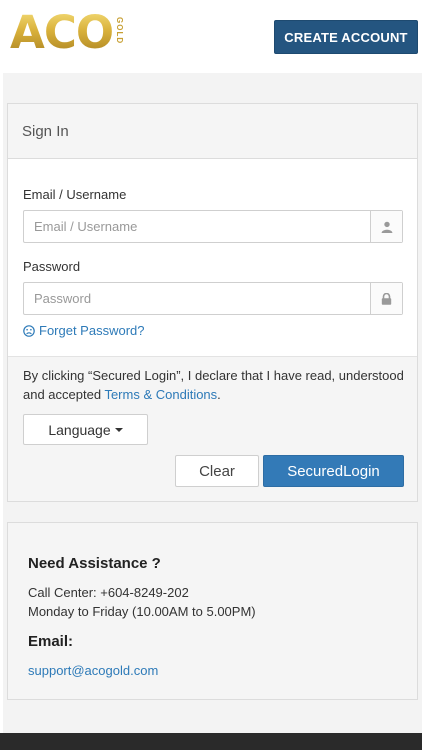 The width and height of the screenshot is (422, 750). What do you see at coordinates (93, 670) in the screenshot?
I see `support-email-link: support@acogold.com` at bounding box center [93, 670].